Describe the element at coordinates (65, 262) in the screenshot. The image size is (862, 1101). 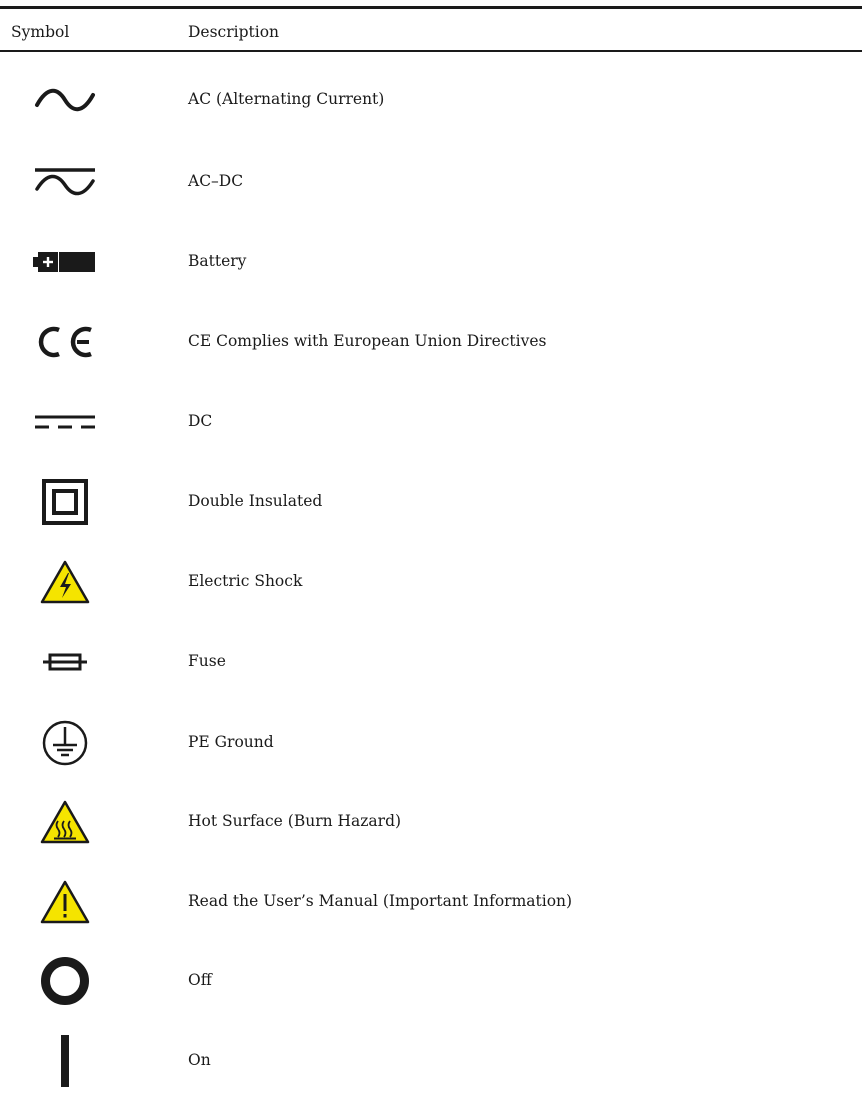
I see `battery-icon` at that location.